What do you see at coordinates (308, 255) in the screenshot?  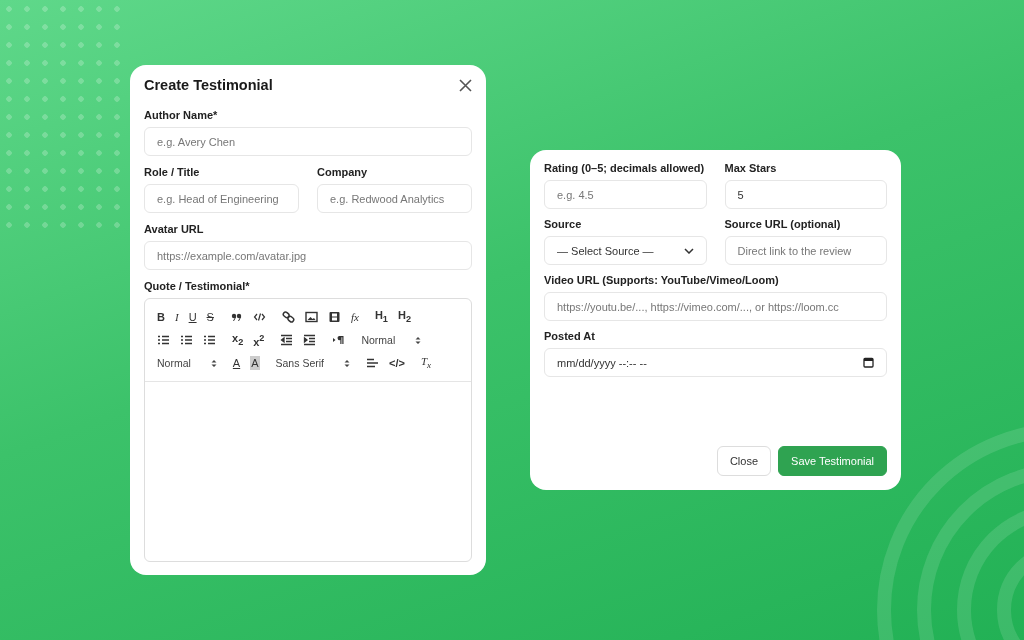 I see `input-field: https://example.com/avatar.jpg` at bounding box center [308, 255].